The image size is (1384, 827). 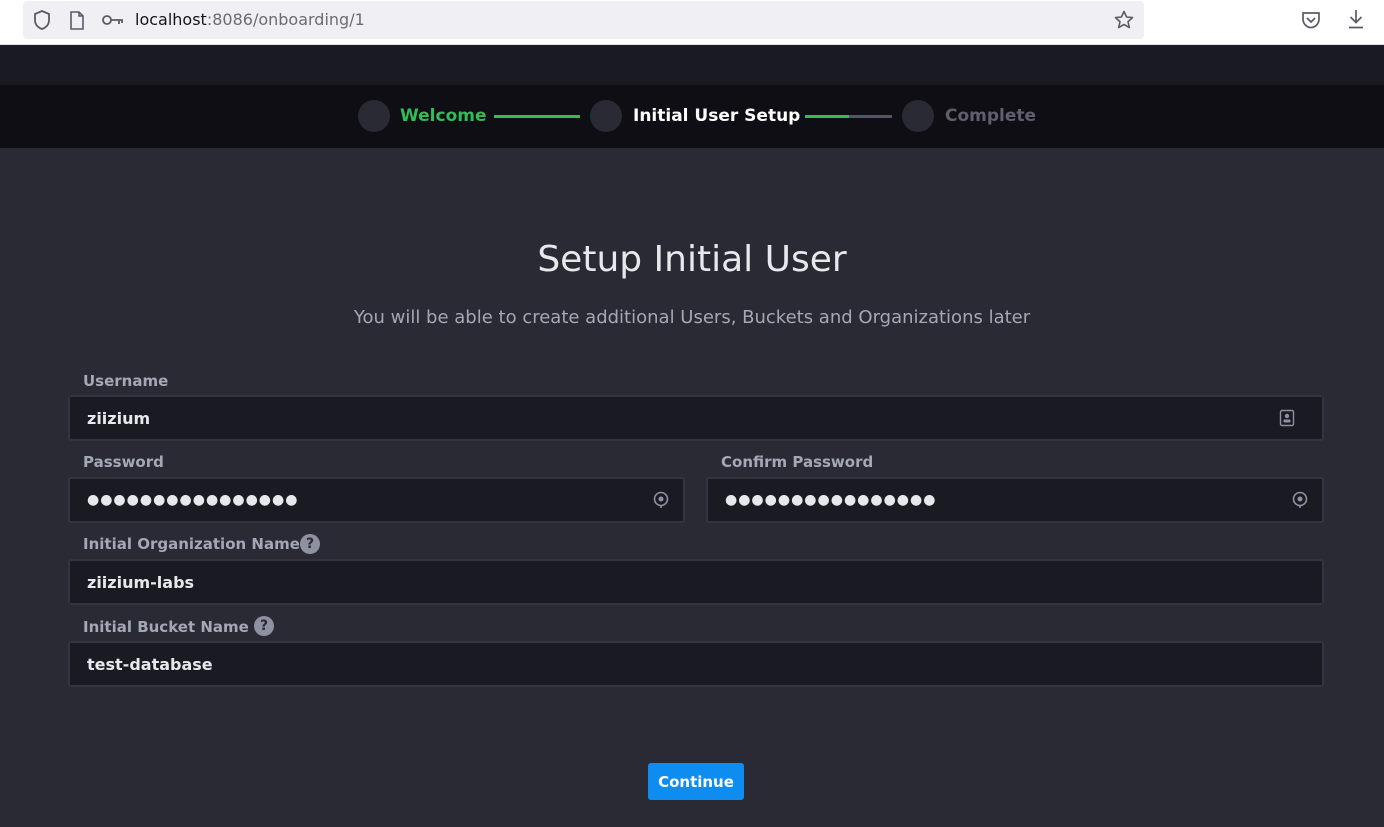 What do you see at coordinates (991, 116) in the screenshot?
I see `step-complete-label: Complete` at bounding box center [991, 116].